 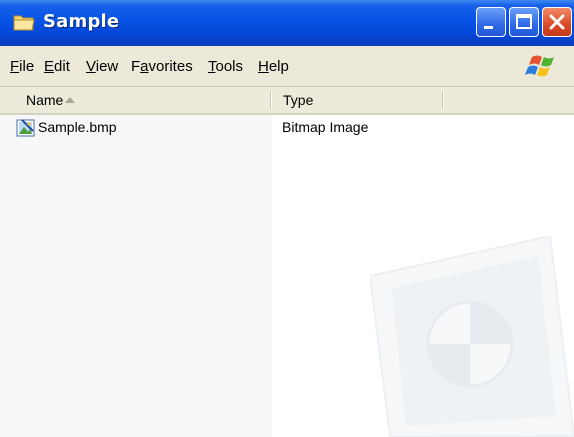 I want to click on file-type: Bitmap Image, so click(x=325, y=127).